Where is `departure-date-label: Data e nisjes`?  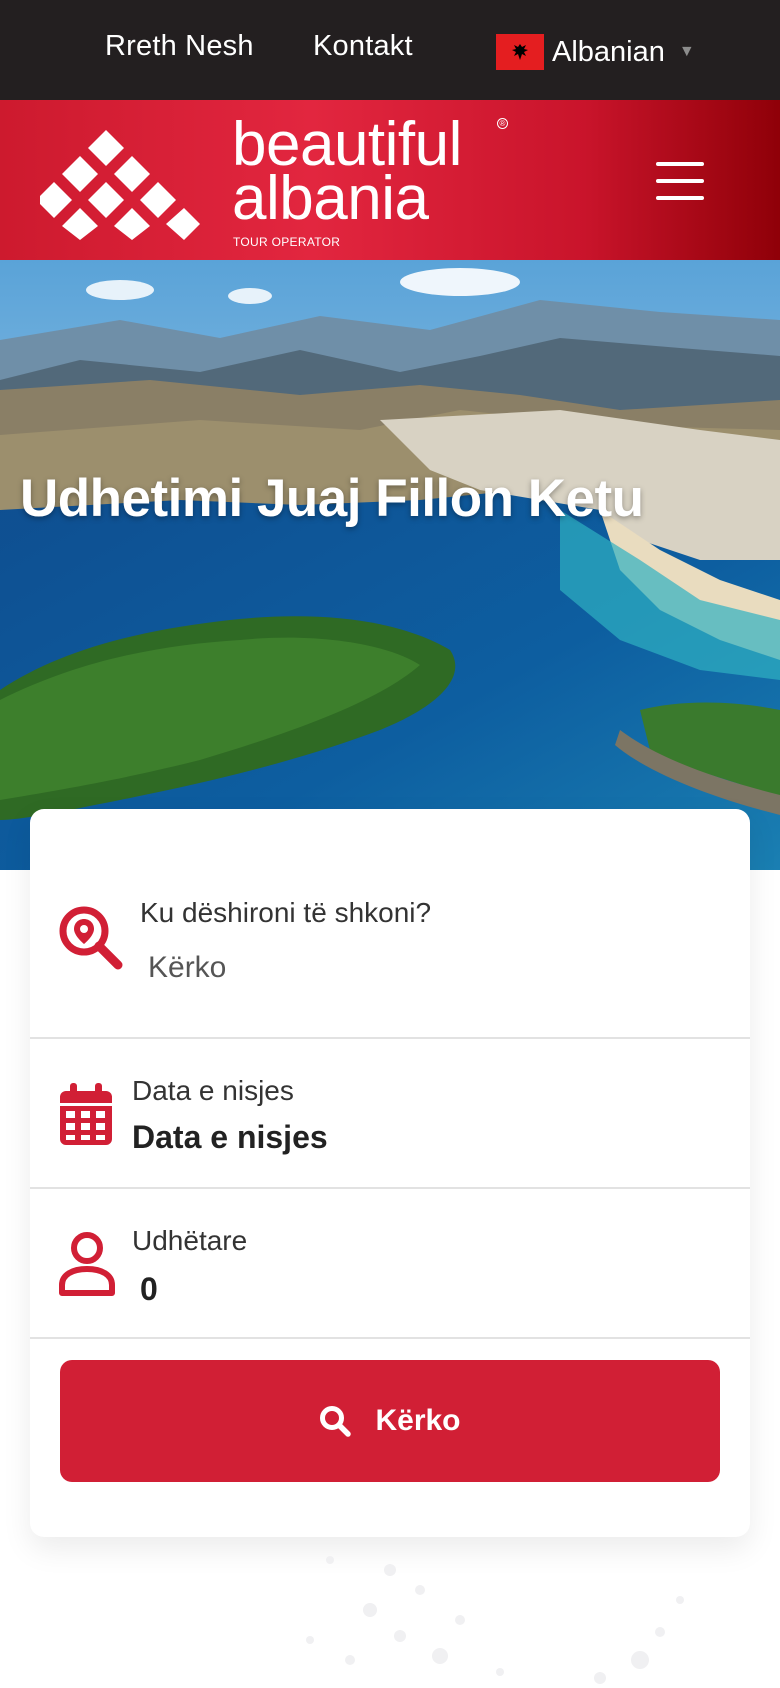
departure-date-label: Data e nisjes is located at coordinates (213, 1090).